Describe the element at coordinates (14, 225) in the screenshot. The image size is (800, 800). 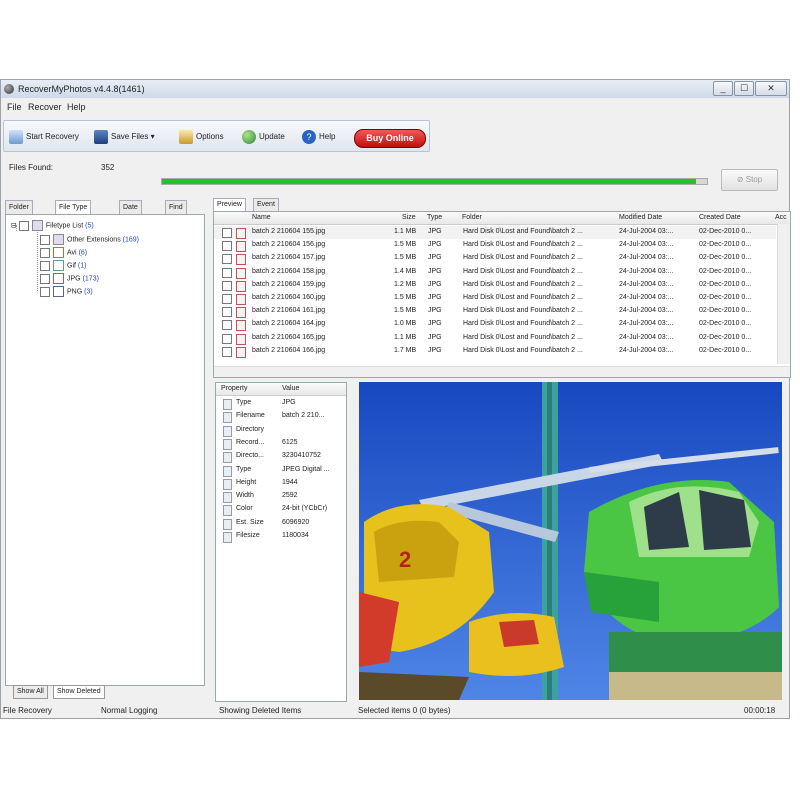
I see `expand-icon: ⊟` at that location.